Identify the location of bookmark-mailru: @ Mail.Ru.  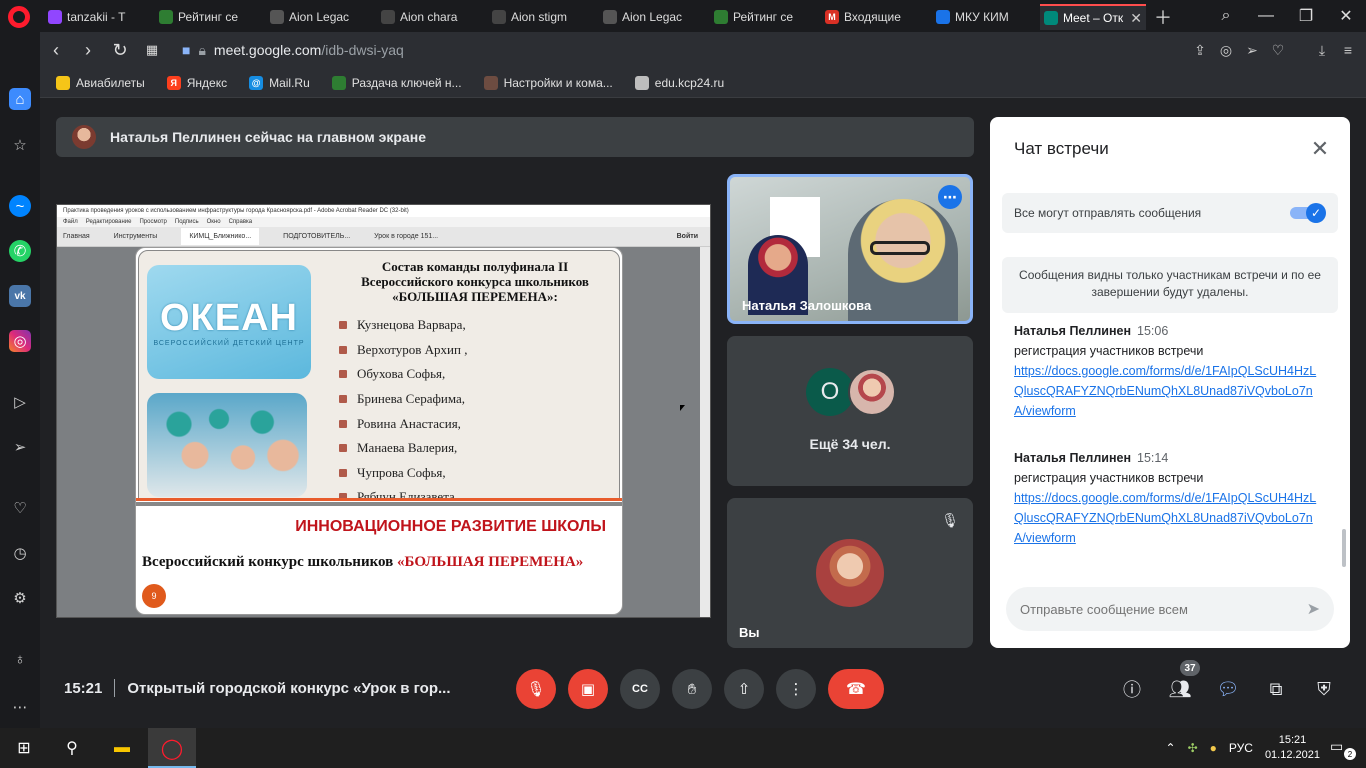
(279, 82).